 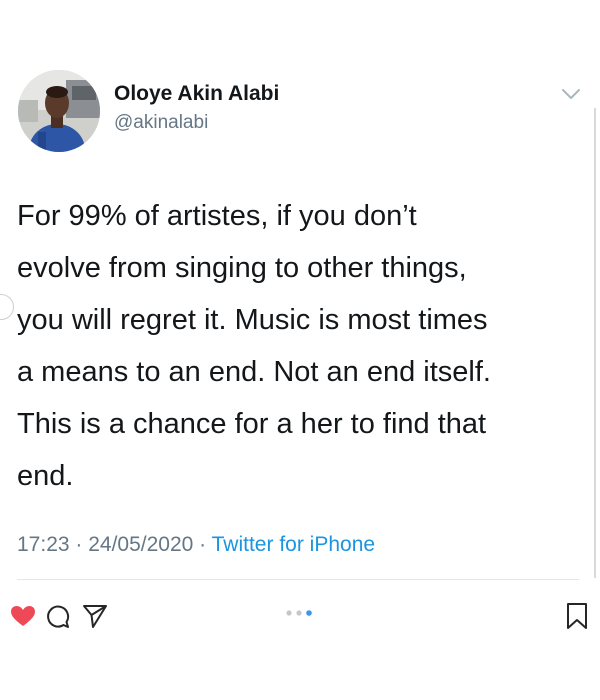 I want to click on author-avatar, so click(x=59, y=111).